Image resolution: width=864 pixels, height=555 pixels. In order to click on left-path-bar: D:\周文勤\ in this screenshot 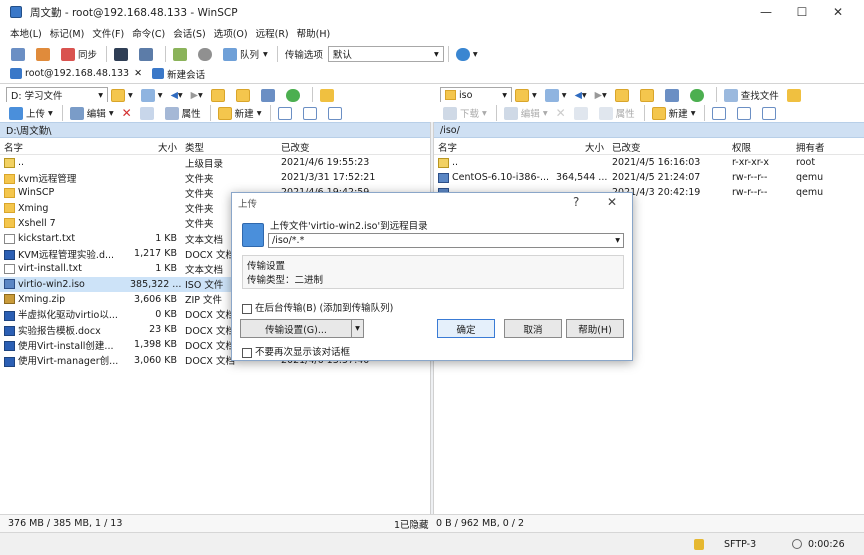, I will do `click(215, 130)`.